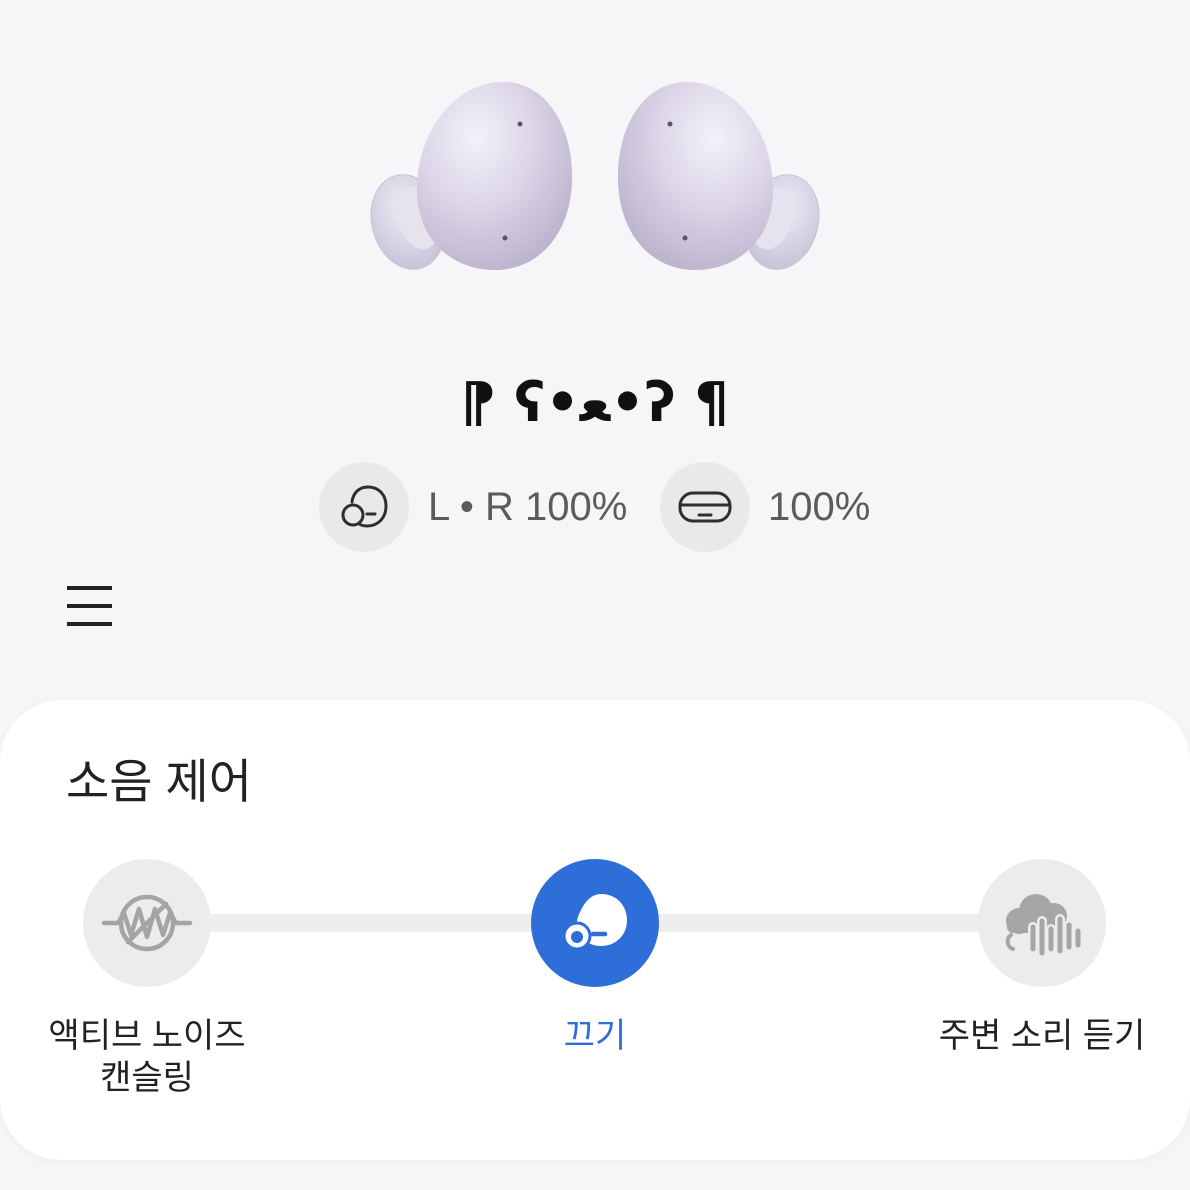 The height and width of the screenshot is (1190, 1190). I want to click on noise-control-title: 소음 제어, so click(159, 781).